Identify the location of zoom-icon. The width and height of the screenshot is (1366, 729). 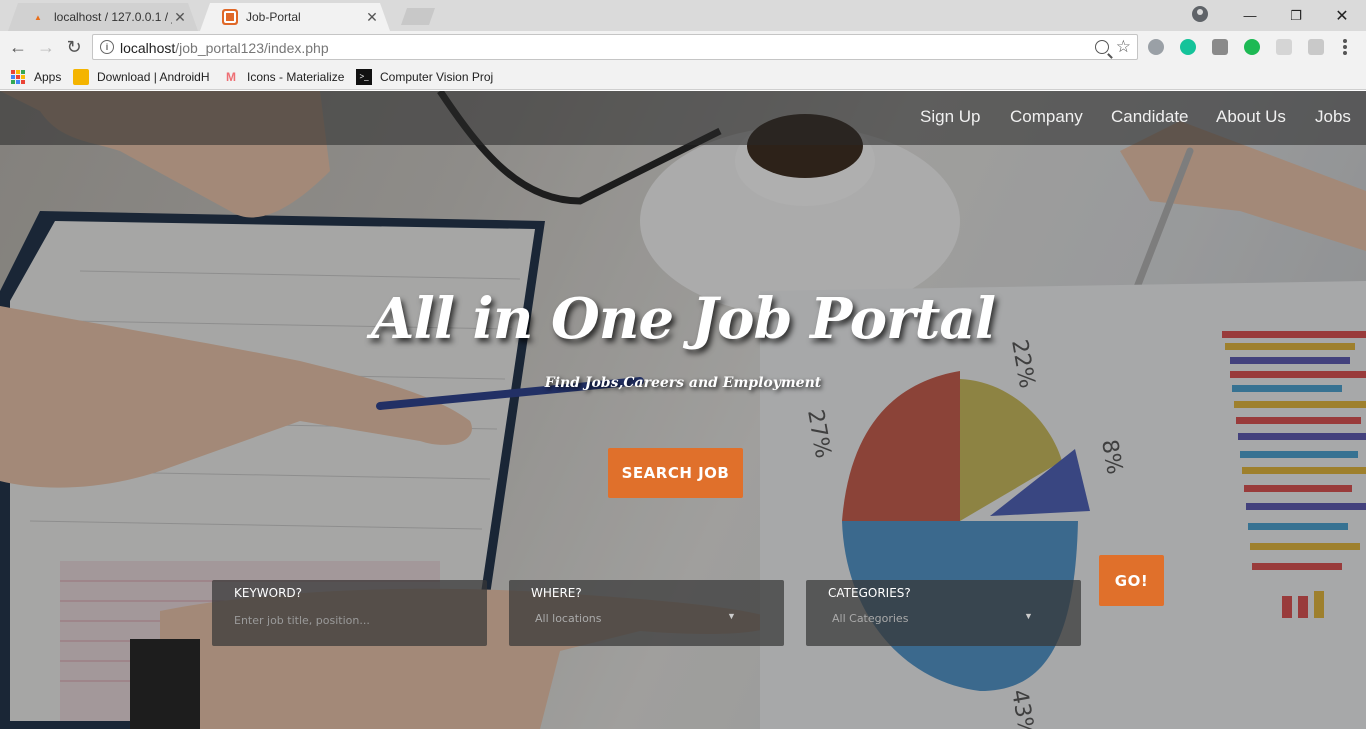
(1102, 47).